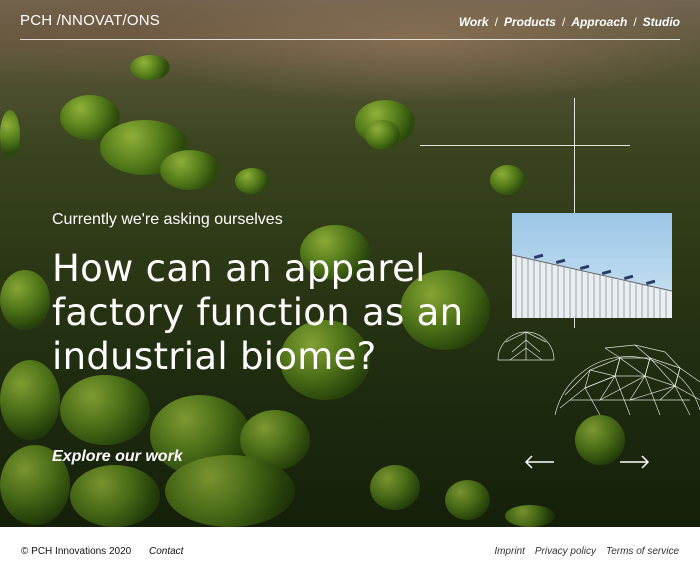  Describe the element at coordinates (76, 551) in the screenshot. I see `copyright-text: © PCH Innovations 2020` at that location.